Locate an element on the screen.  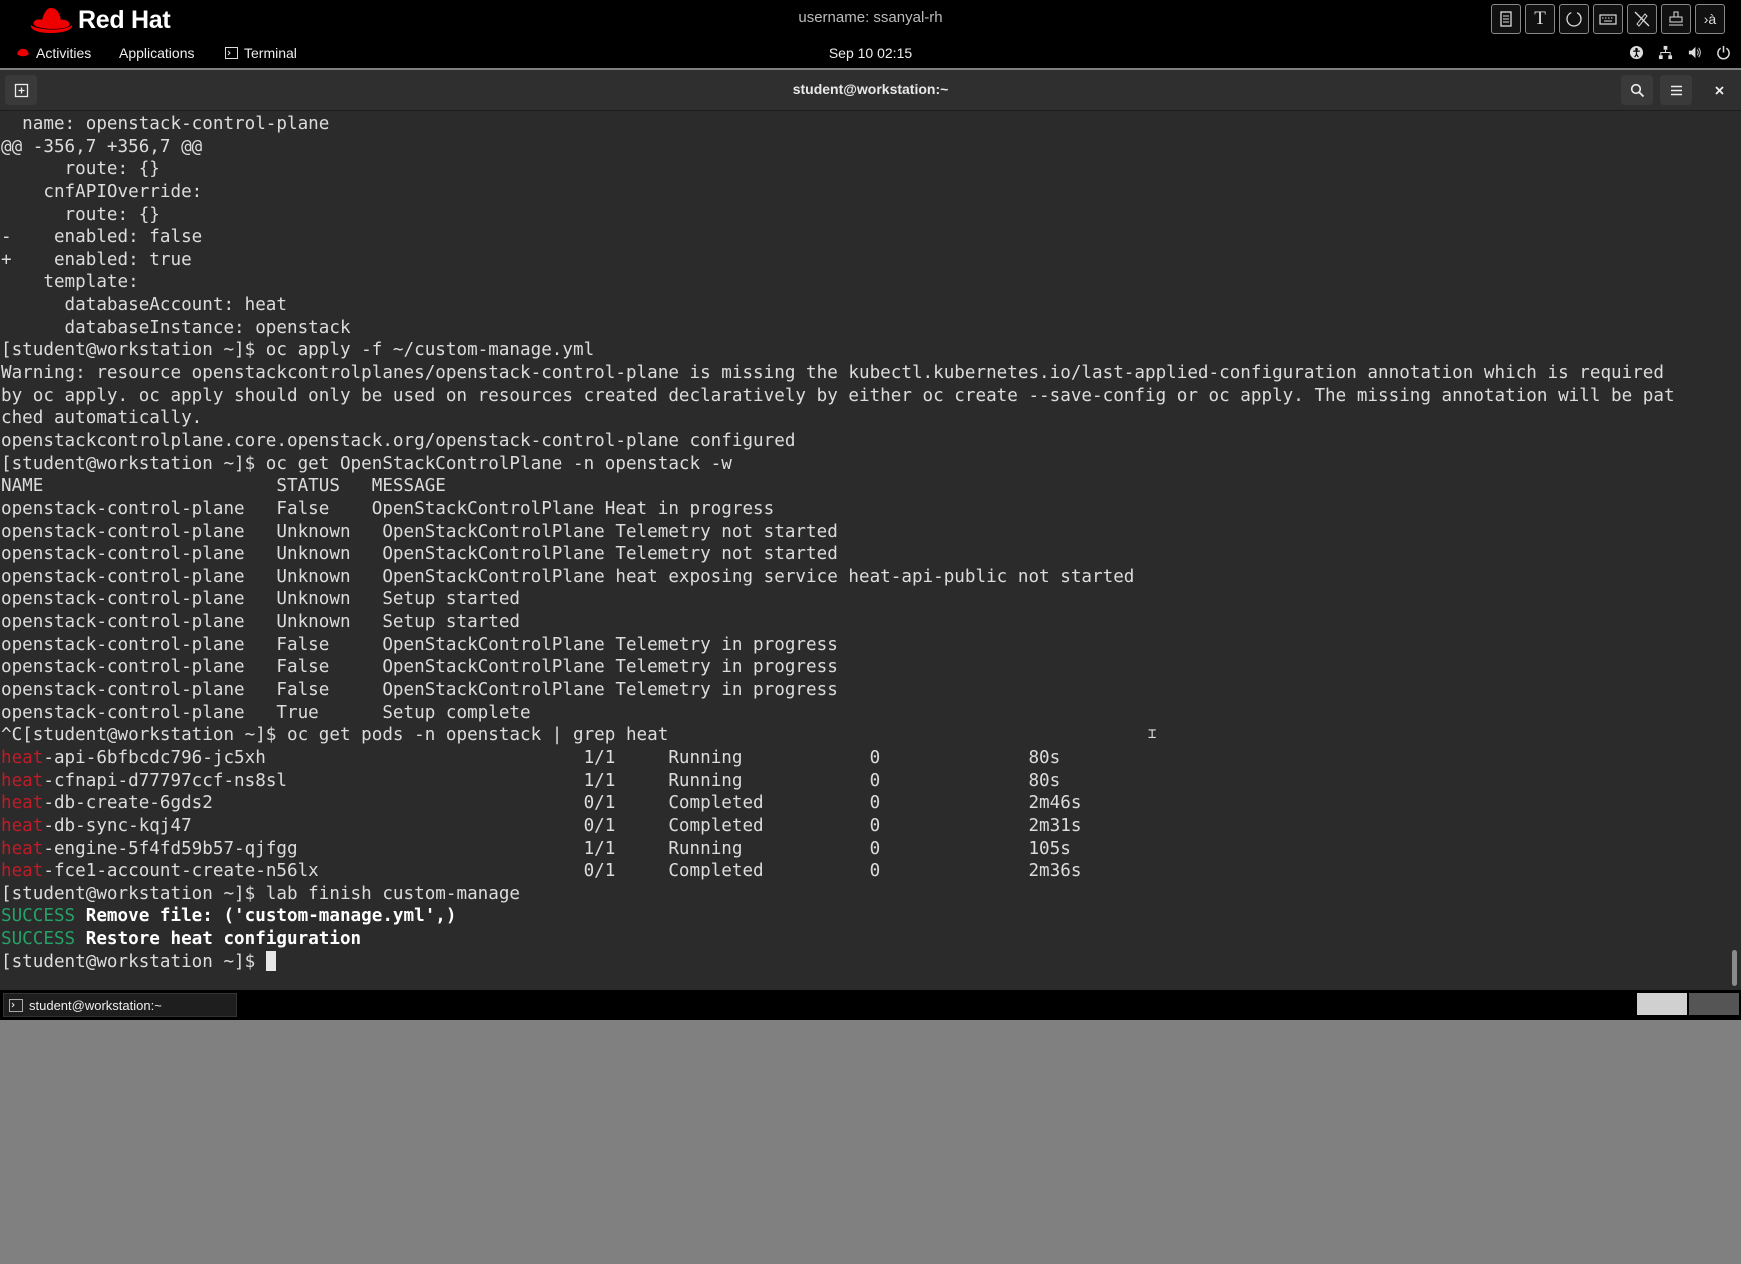
terminal-line: databaseAccount: heat is located at coordinates (144, 305).